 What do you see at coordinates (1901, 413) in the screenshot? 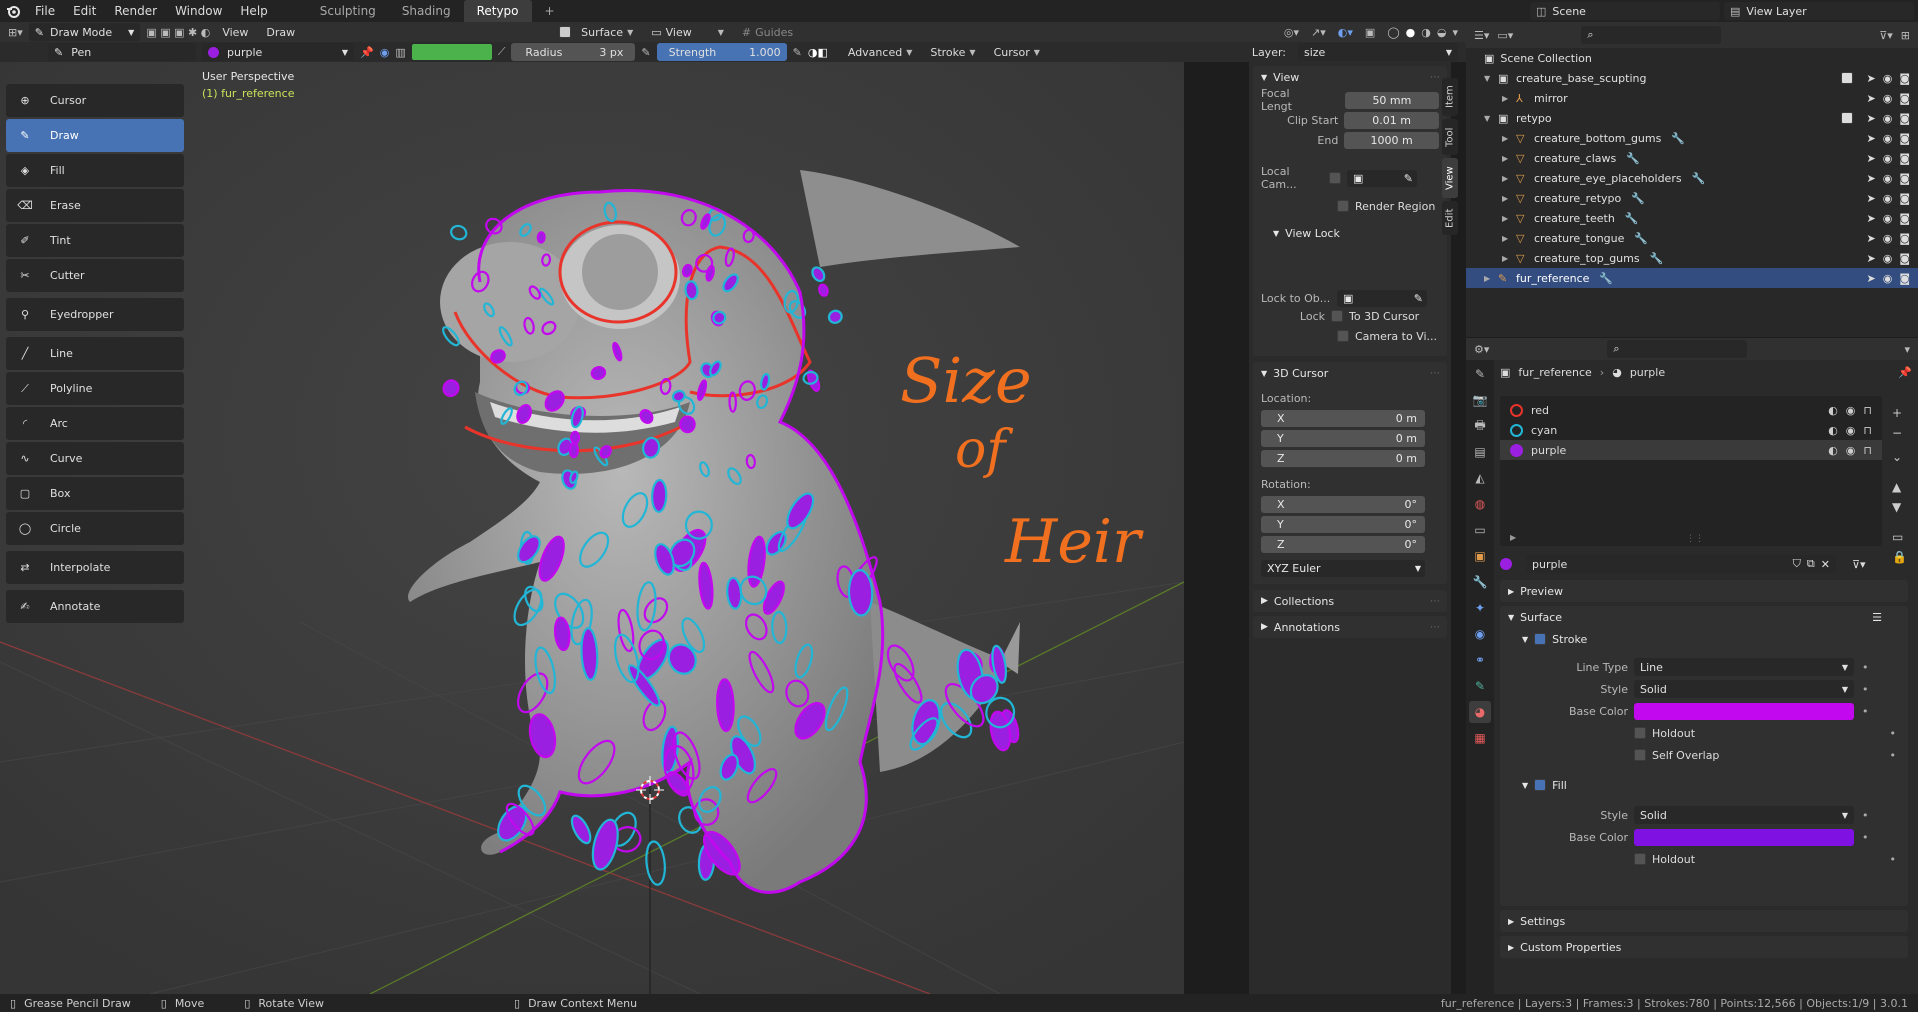
I see `add-slot-icon: +` at bounding box center [1901, 413].